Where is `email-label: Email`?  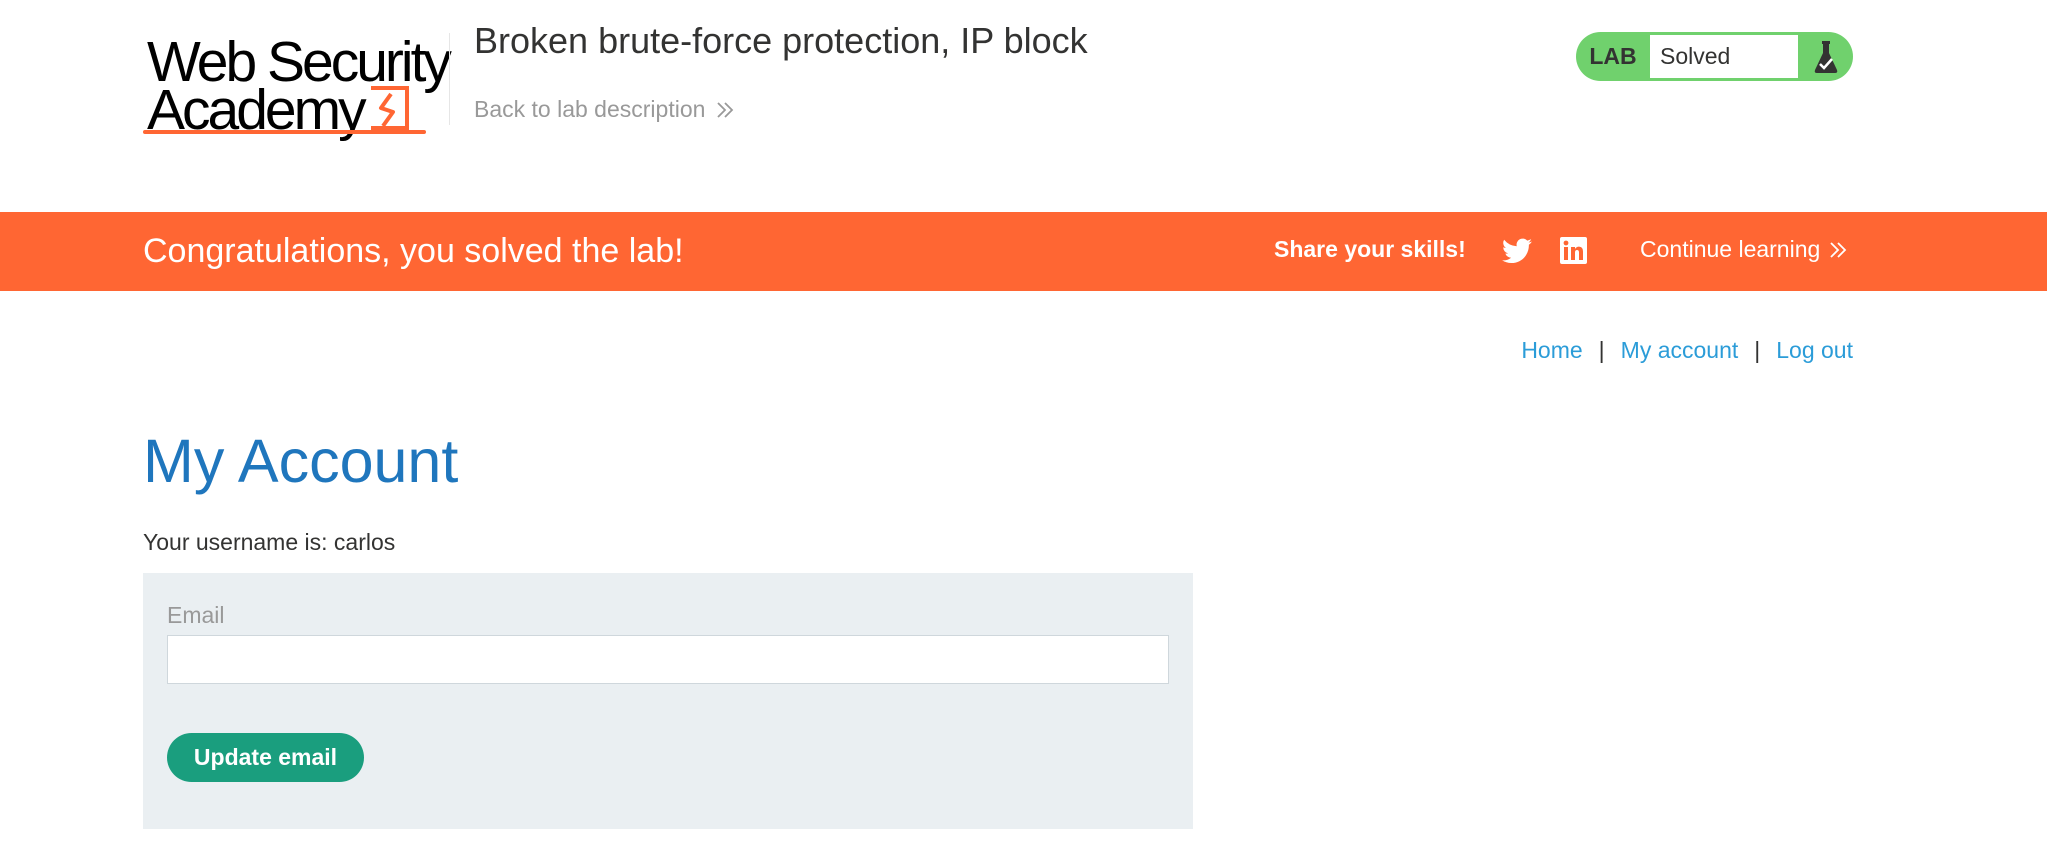
email-label: Email is located at coordinates (196, 615).